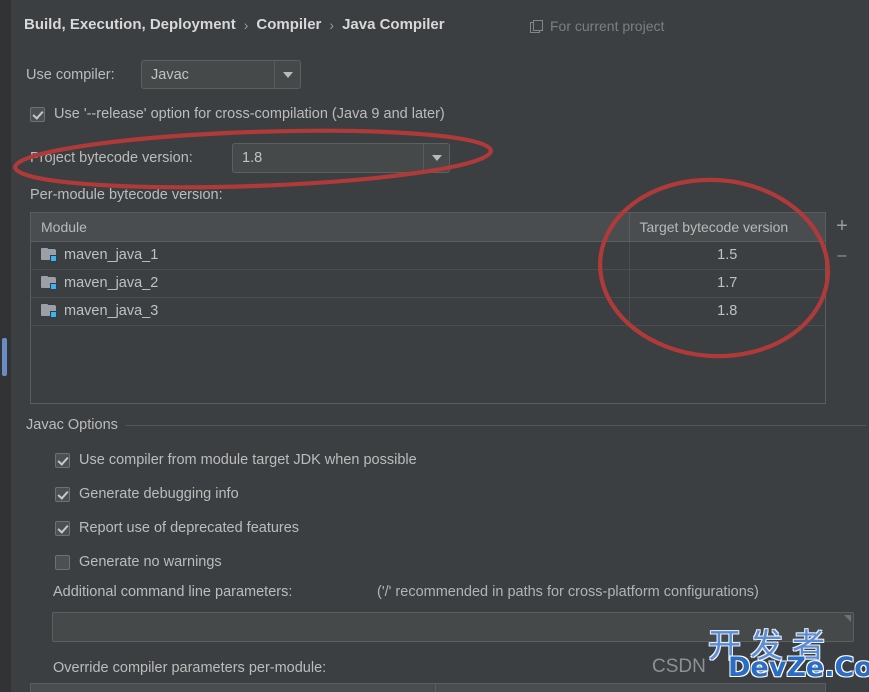 Image resolution: width=869 pixels, height=692 pixels. What do you see at coordinates (842, 256) in the screenshot?
I see `remove-module-button: –` at bounding box center [842, 256].